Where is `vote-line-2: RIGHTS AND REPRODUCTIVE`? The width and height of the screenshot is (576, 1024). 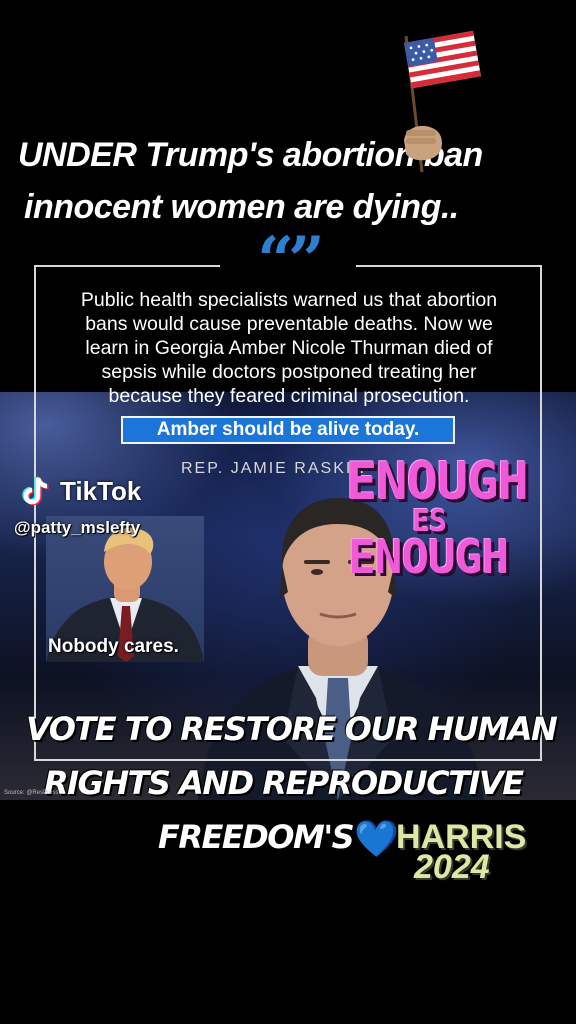
vote-line-2: RIGHTS AND REPRODUCTIVE is located at coordinates (284, 783).